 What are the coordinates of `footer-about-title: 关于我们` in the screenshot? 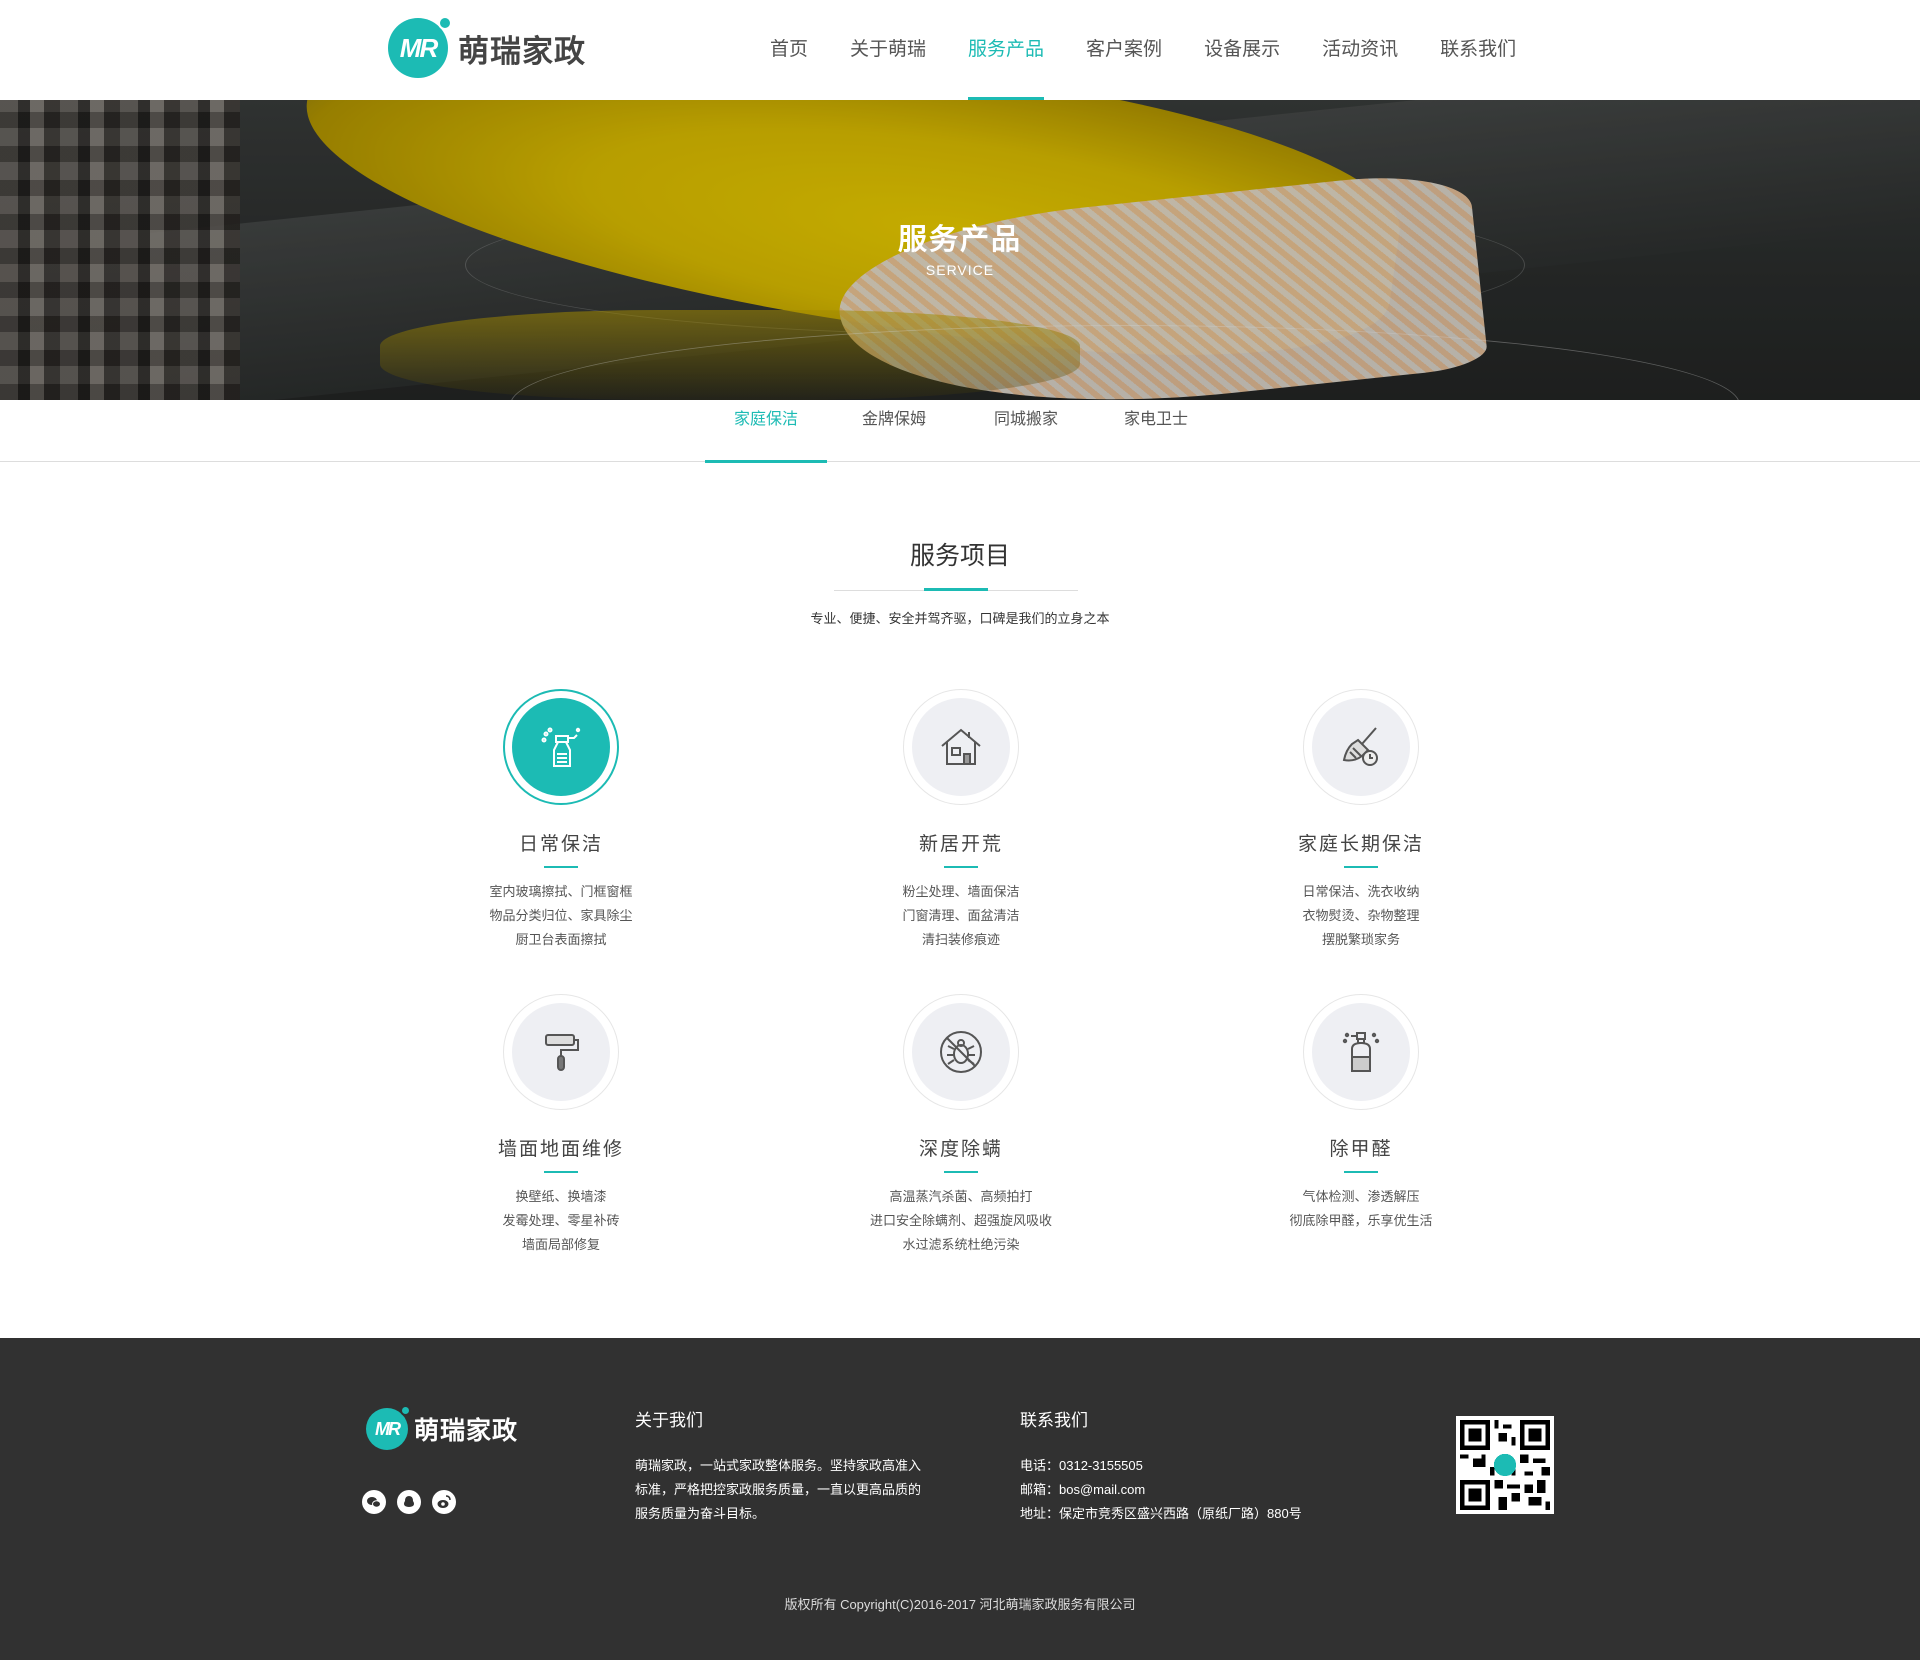 It's located at (669, 1420).